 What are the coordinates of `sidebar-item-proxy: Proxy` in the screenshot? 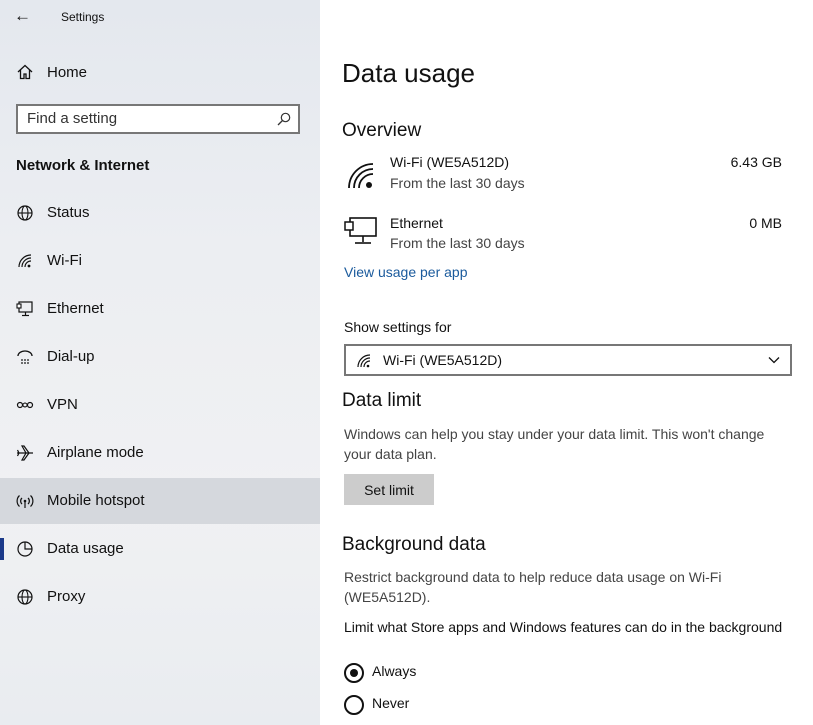 It's located at (160, 597).